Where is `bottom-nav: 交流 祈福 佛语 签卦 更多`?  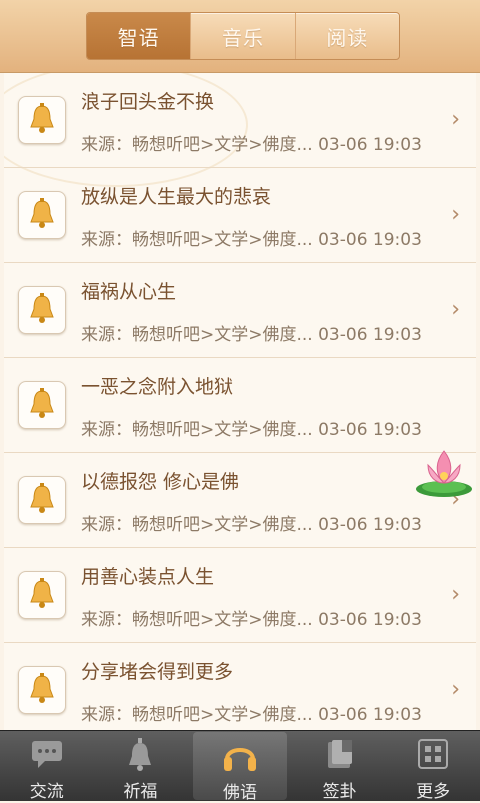 bottom-nav: 交流 祈福 佛语 签卦 更多 is located at coordinates (240, 766).